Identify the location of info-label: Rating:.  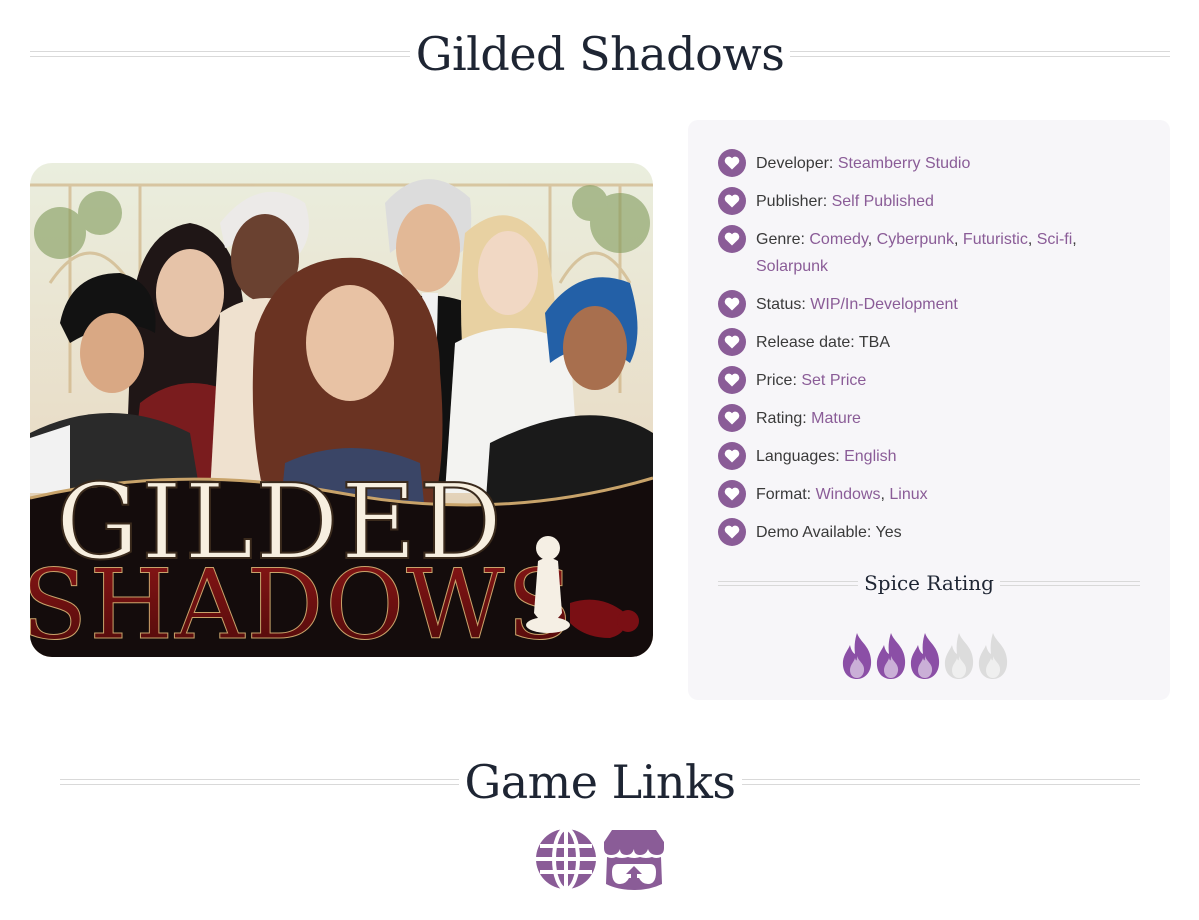
(781, 418).